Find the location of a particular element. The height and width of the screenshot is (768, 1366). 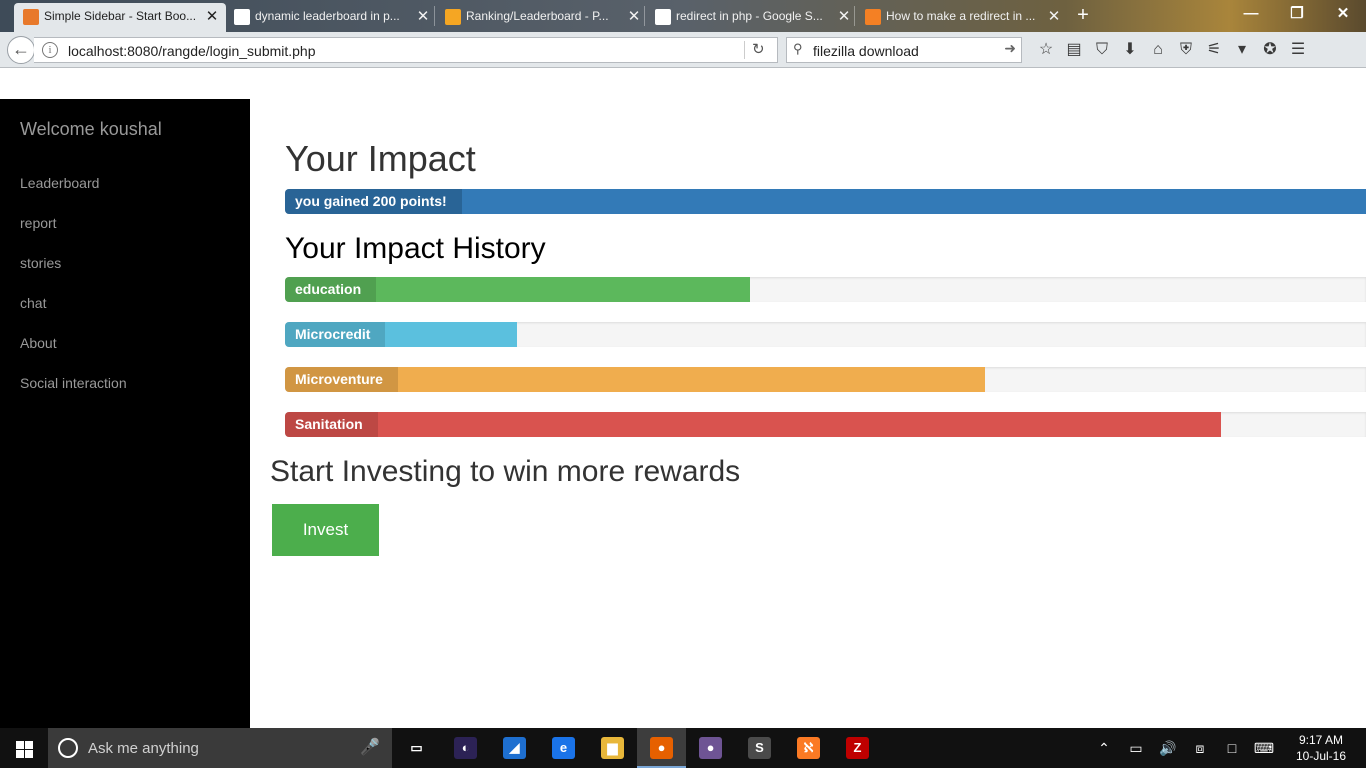

hamburger-menu-icon: ☰ is located at coordinates (1298, 50).